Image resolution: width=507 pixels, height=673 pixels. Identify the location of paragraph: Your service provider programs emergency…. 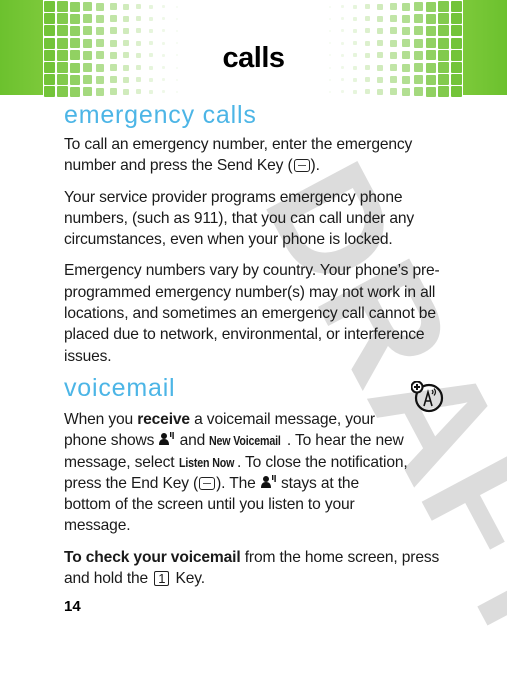
(239, 218).